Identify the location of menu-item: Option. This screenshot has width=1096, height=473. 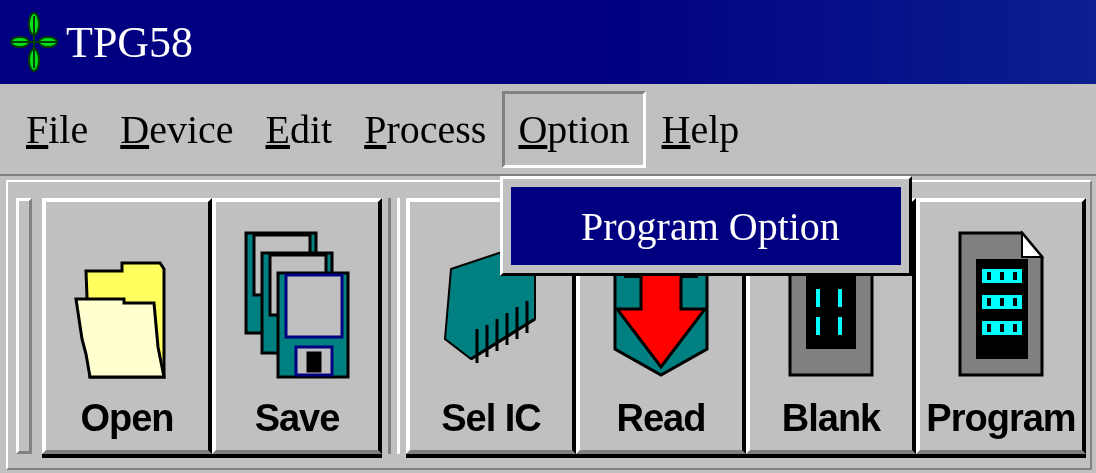
(574, 129).